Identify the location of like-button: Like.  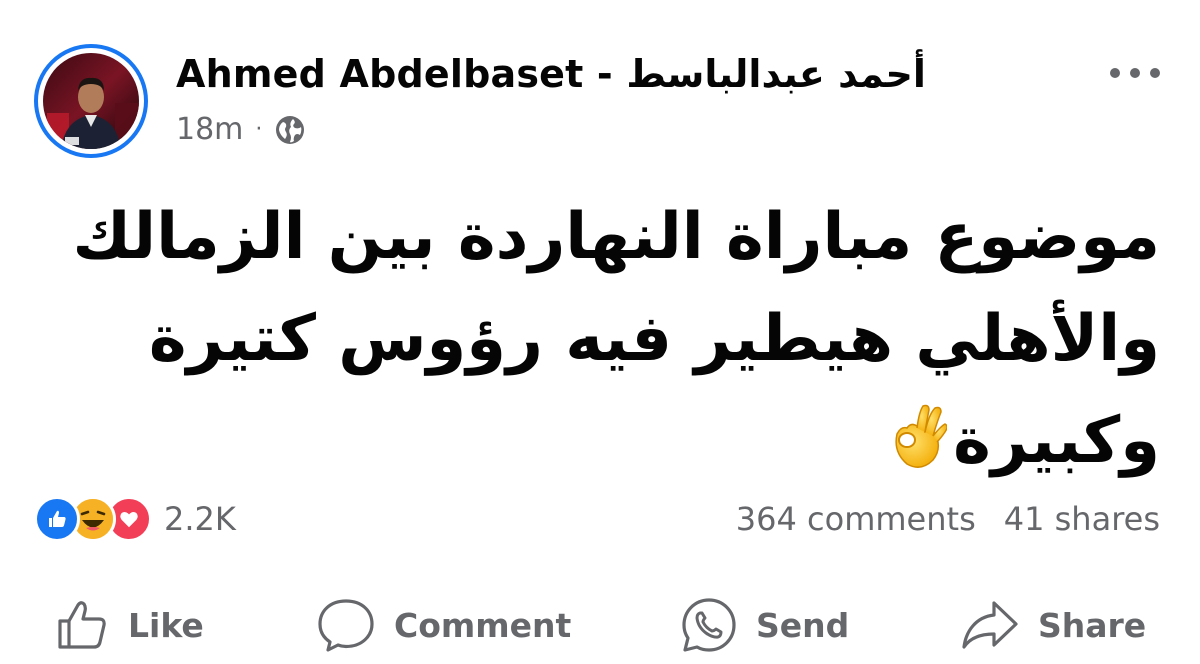
(129, 625).